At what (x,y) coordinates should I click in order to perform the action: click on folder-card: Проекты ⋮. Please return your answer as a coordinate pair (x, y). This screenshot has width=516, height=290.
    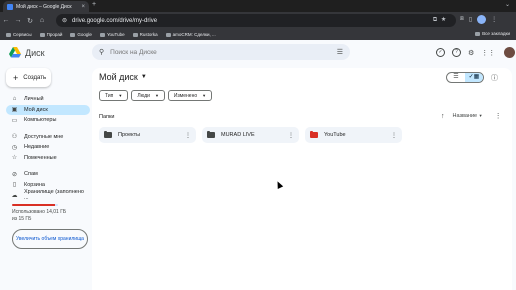
    Looking at the image, I should click on (147, 135).